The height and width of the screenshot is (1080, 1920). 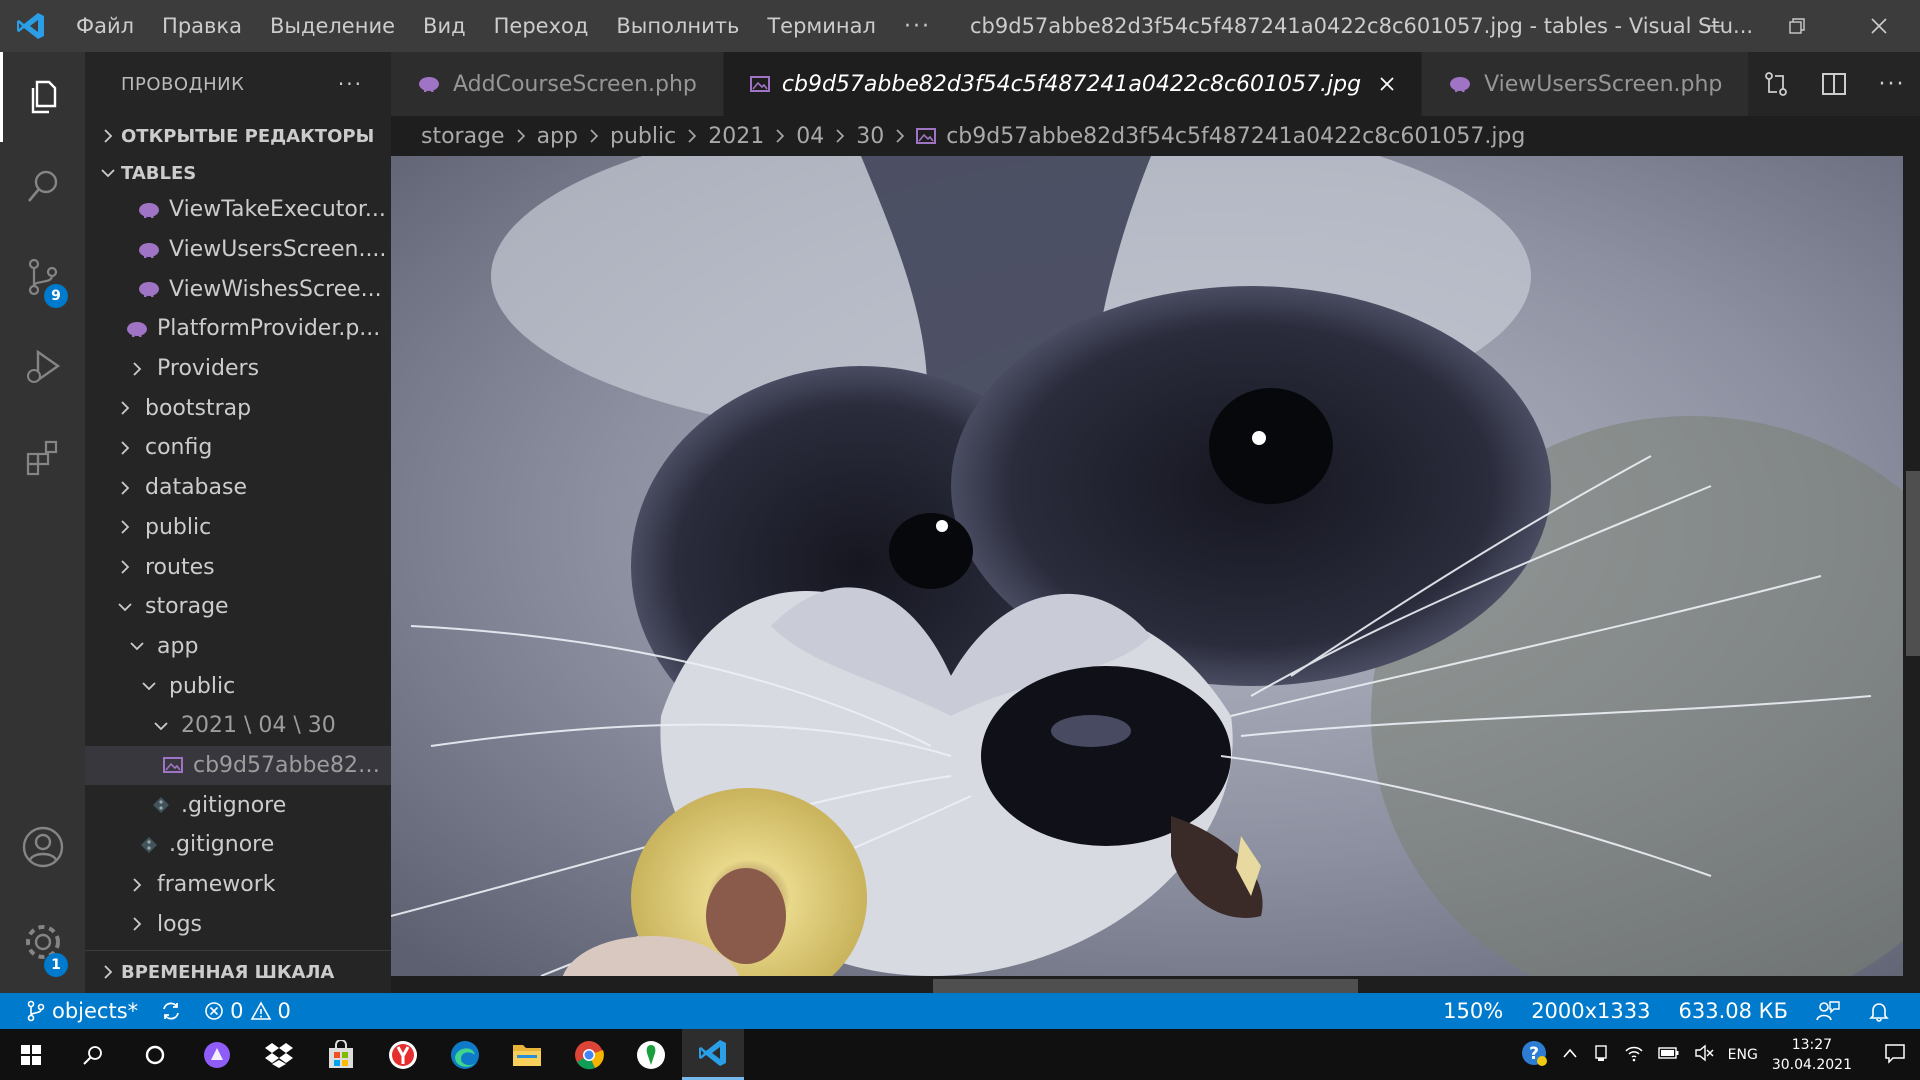 I want to click on tab-add-course-screen: AddCourseScreen.php, so click(x=557, y=84).